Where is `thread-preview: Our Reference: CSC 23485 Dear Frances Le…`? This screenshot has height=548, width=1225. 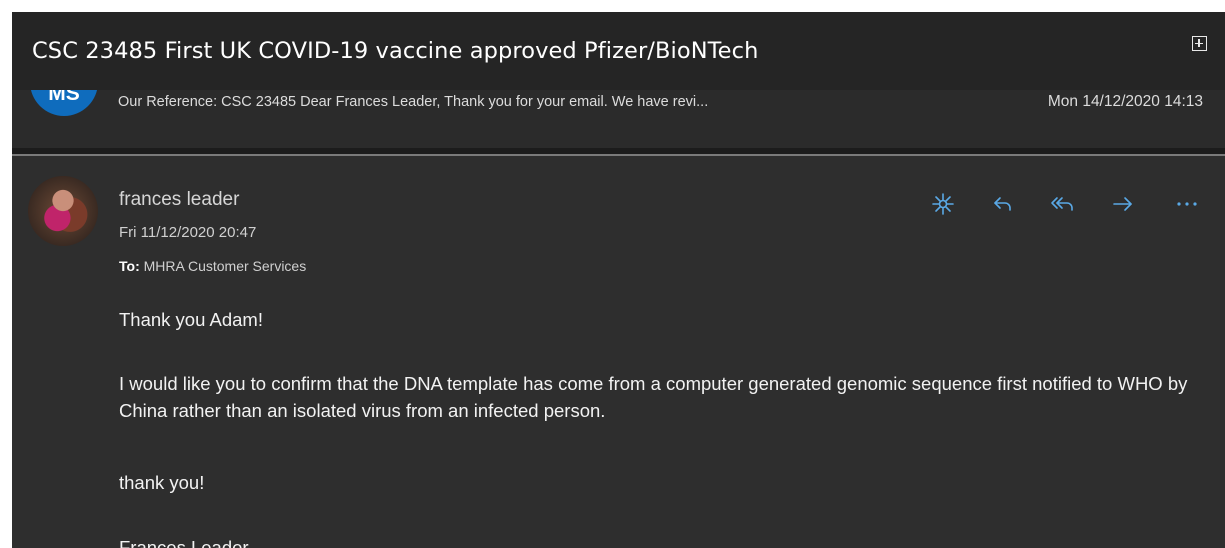
thread-preview: Our Reference: CSC 23485 Dear Frances Le… is located at coordinates (413, 102).